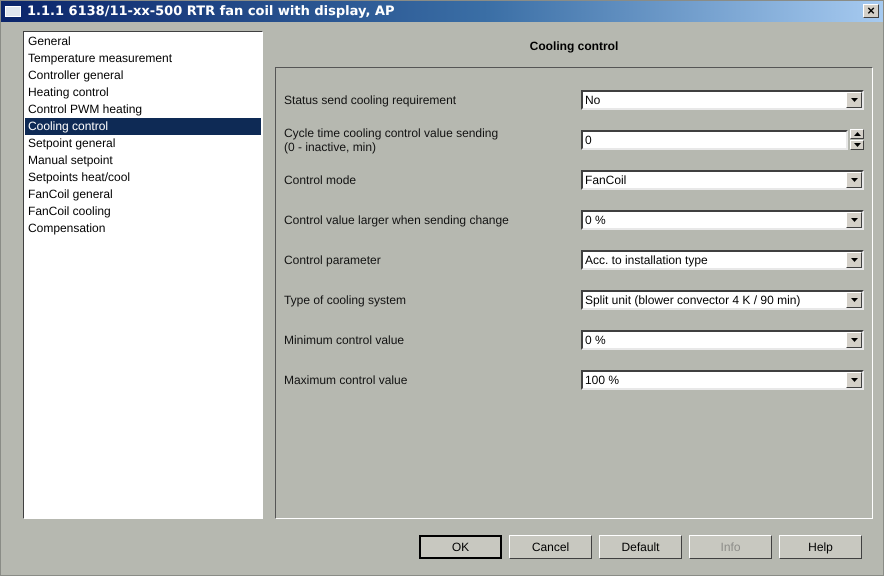  What do you see at coordinates (332, 259) in the screenshot?
I see `setting-label: Control parameter` at bounding box center [332, 259].